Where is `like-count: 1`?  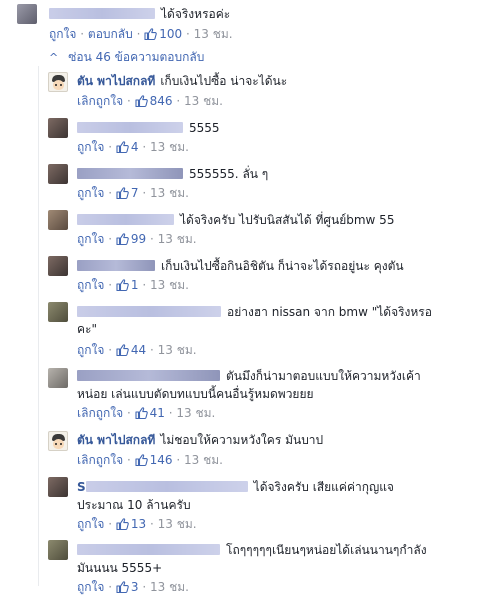
like-count: 1 is located at coordinates (127, 285).